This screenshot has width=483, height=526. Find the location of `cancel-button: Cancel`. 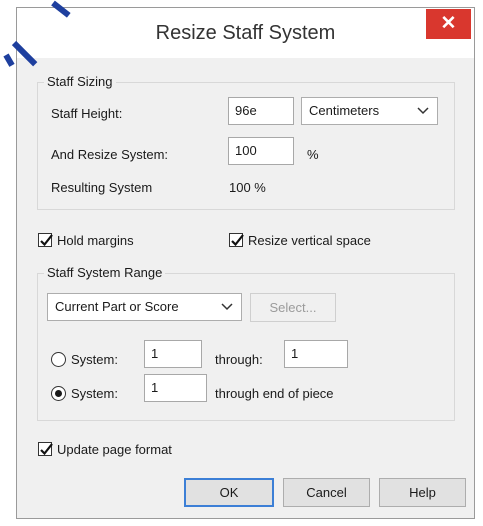

cancel-button: Cancel is located at coordinates (326, 492).